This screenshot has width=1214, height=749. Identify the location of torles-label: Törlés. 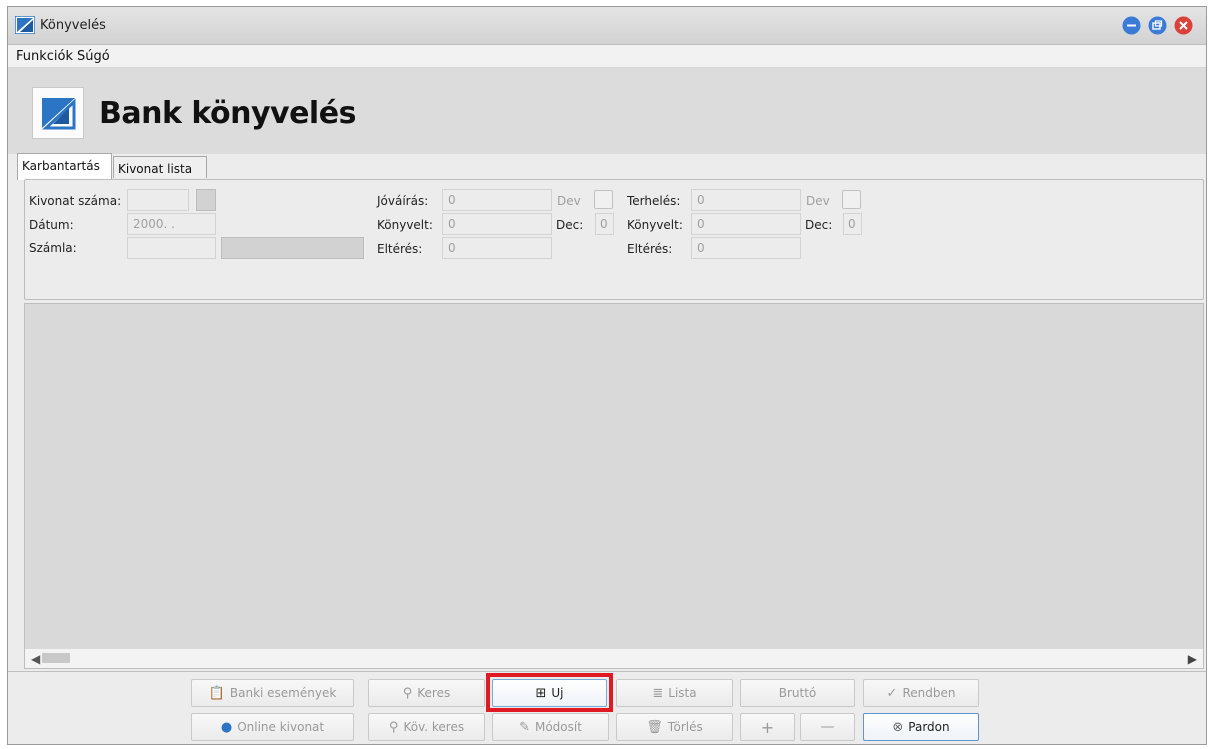
(685, 727).